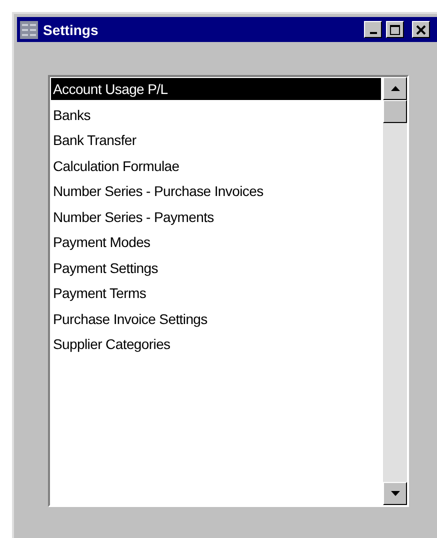 The width and height of the screenshot is (437, 538). Describe the element at coordinates (216, 218) in the screenshot. I see `list-item: Number Series - Payments` at that location.